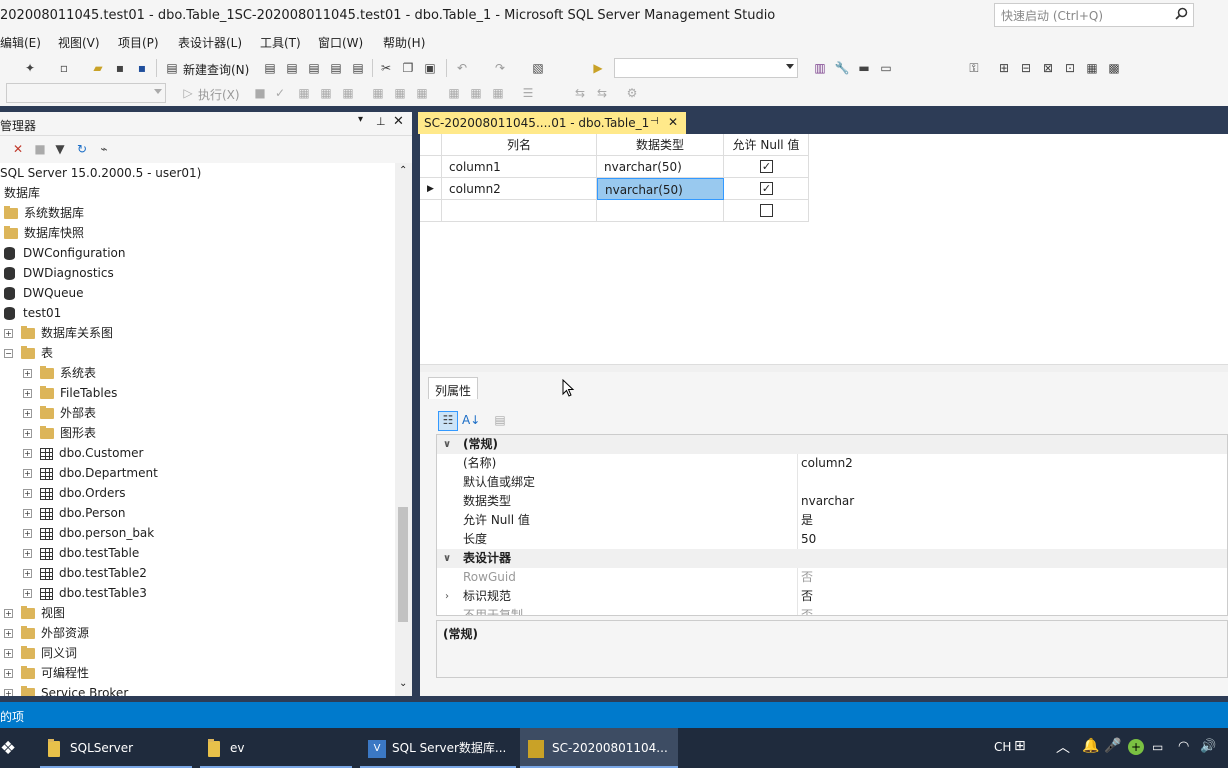 The height and width of the screenshot is (768, 1228). I want to click on cell-column-name: column1, so click(519, 167).